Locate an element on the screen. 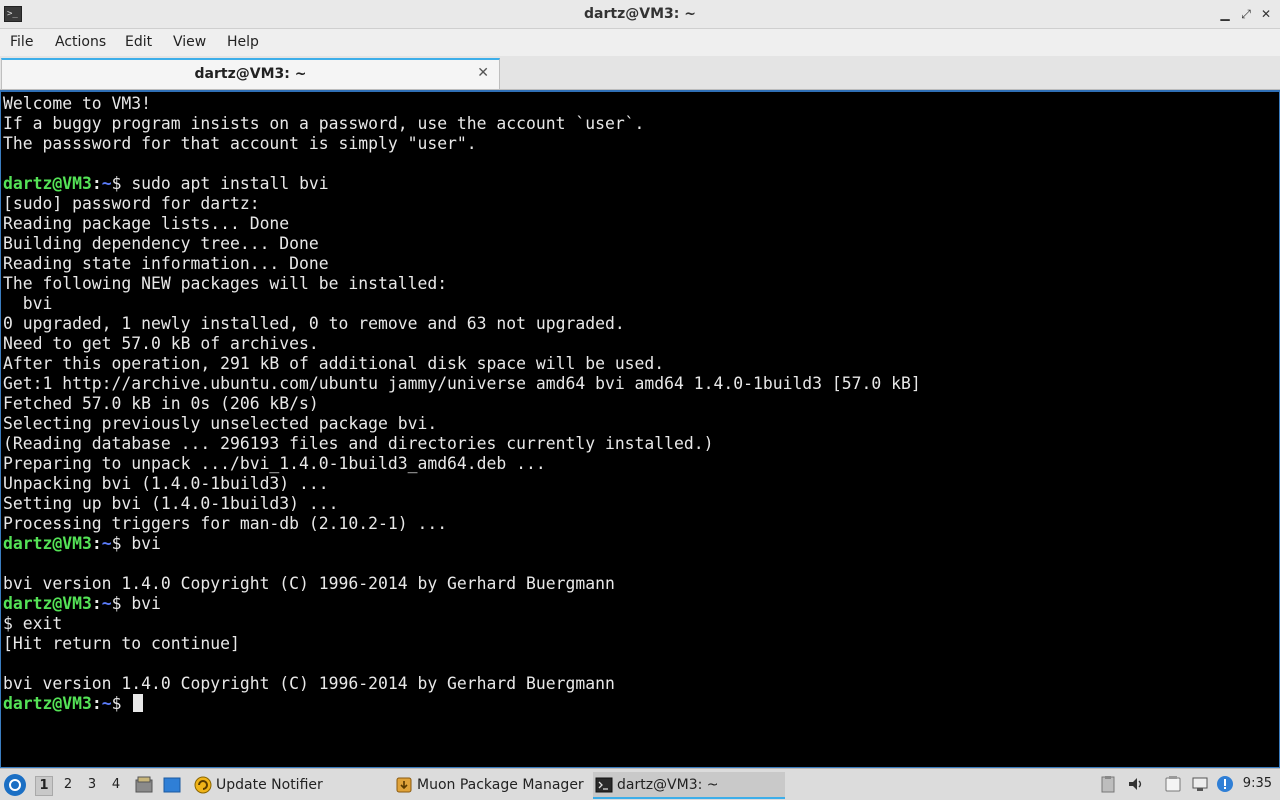 Image resolution: width=1280 pixels, height=800 pixels. tab-terminal-session: dartz@VM3: ~ ✕ is located at coordinates (250, 73).